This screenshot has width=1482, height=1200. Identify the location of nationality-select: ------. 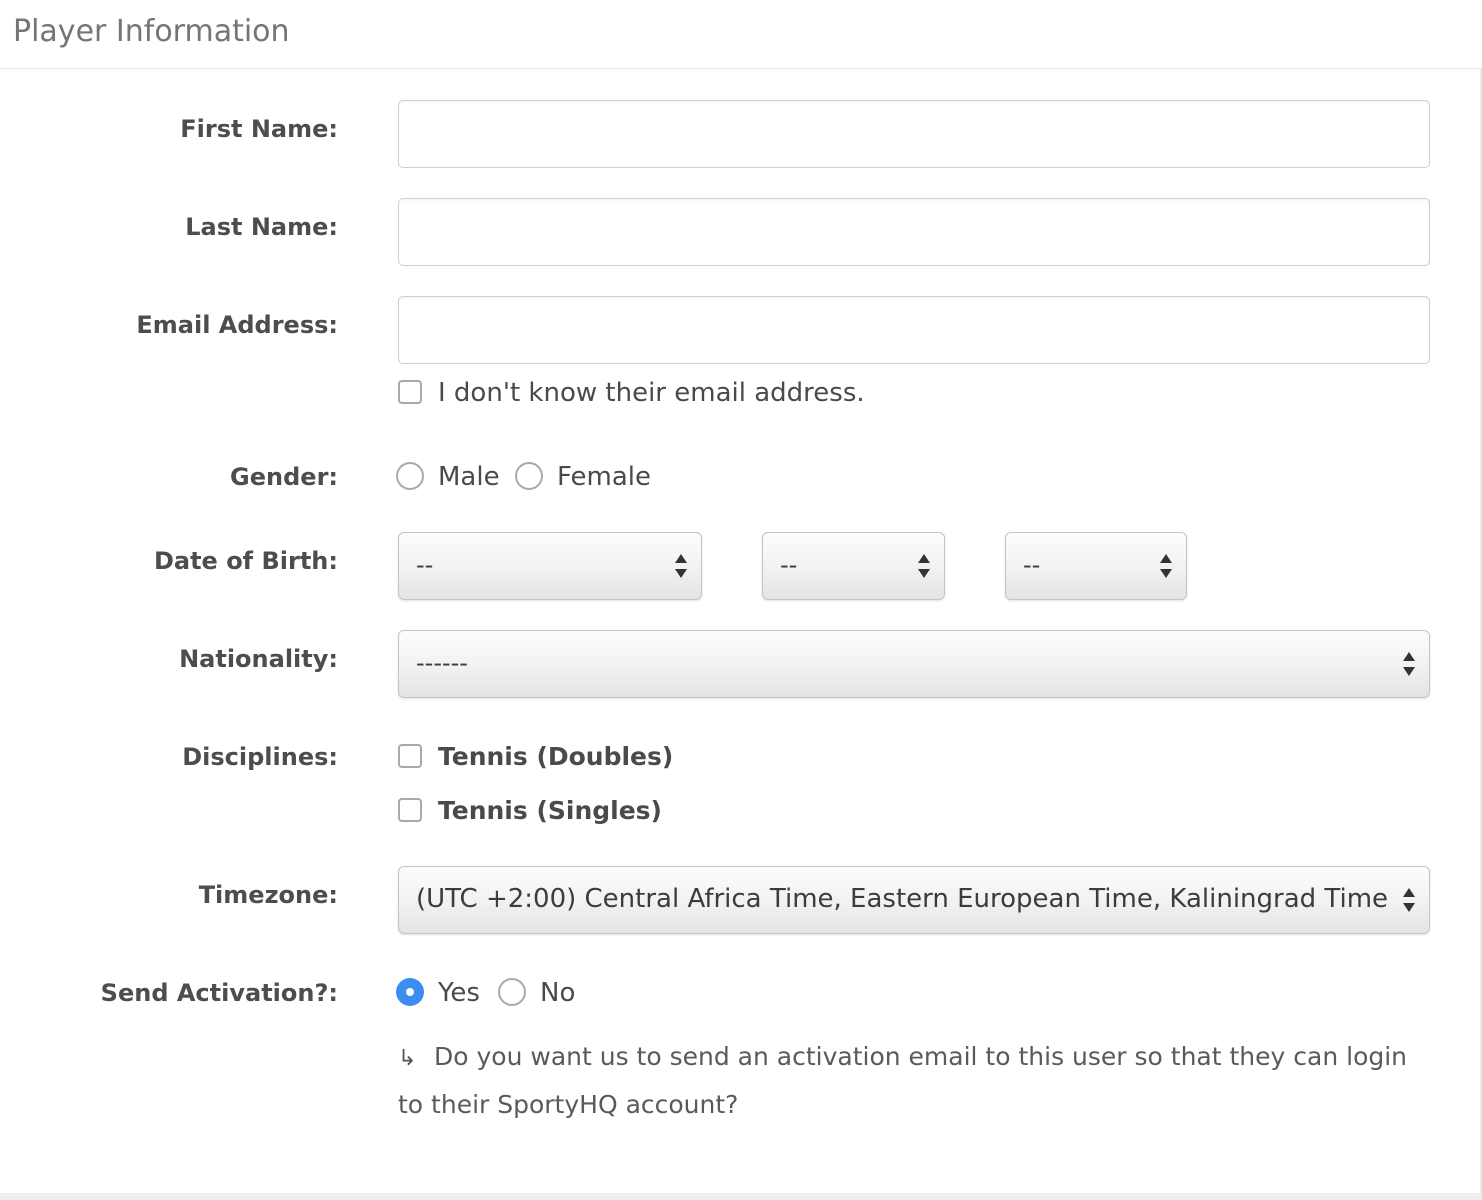
(914, 664).